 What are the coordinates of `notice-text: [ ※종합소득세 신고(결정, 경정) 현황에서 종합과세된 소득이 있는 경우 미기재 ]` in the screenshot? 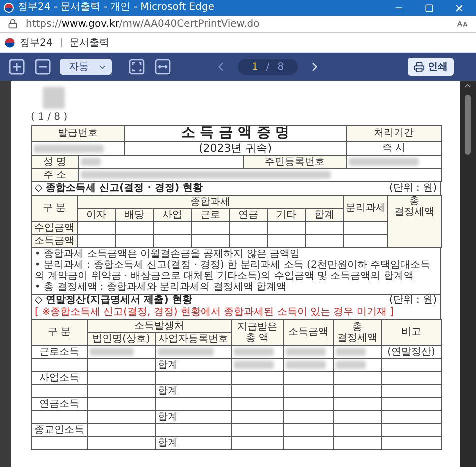 It's located at (214, 313).